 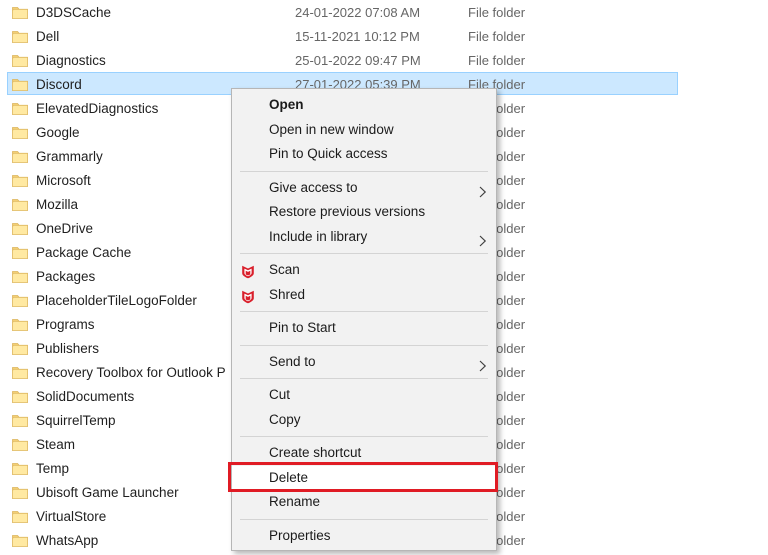 What do you see at coordinates (364, 502) in the screenshot?
I see `menu-item-rename: Rename` at bounding box center [364, 502].